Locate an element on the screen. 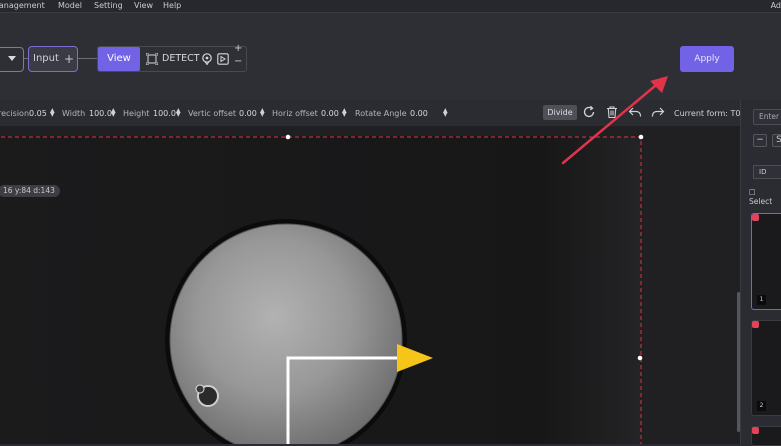 The width and height of the screenshot is (781, 446). menu-help: Help is located at coordinates (172, 5).